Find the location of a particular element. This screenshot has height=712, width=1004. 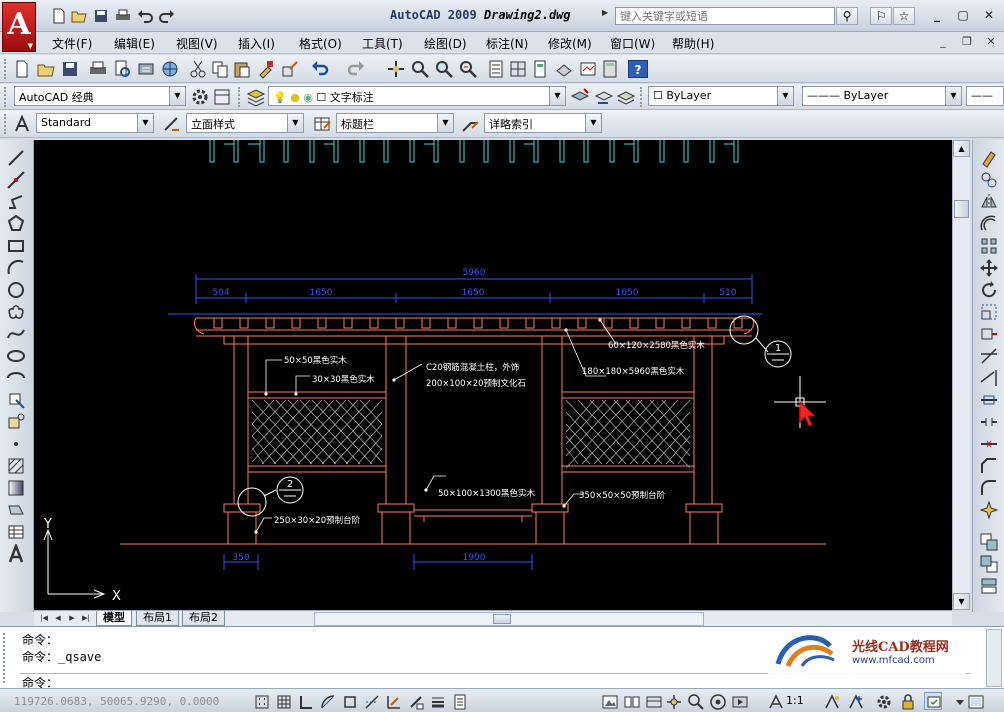

horizontal-scrollbar is located at coordinates (509, 619).